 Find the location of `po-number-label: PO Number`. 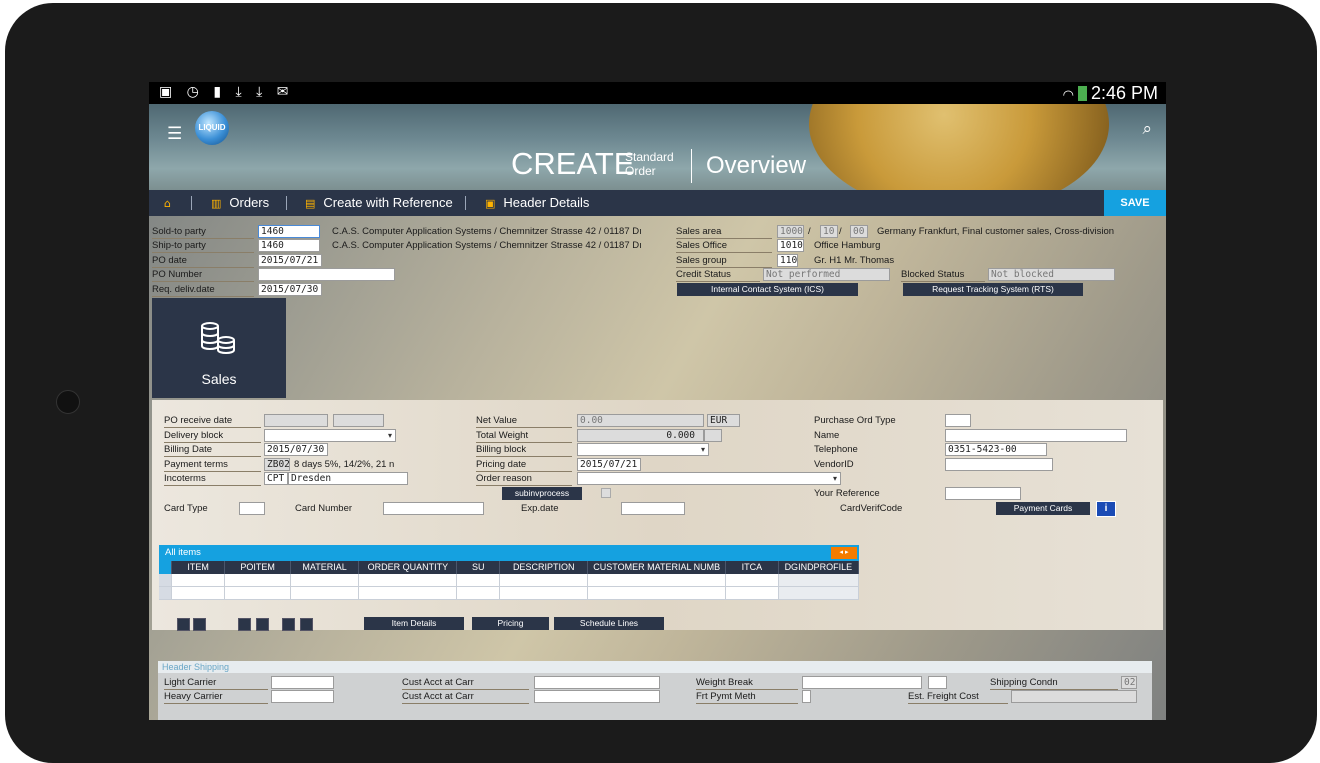

po-number-label: PO Number is located at coordinates (203, 275).